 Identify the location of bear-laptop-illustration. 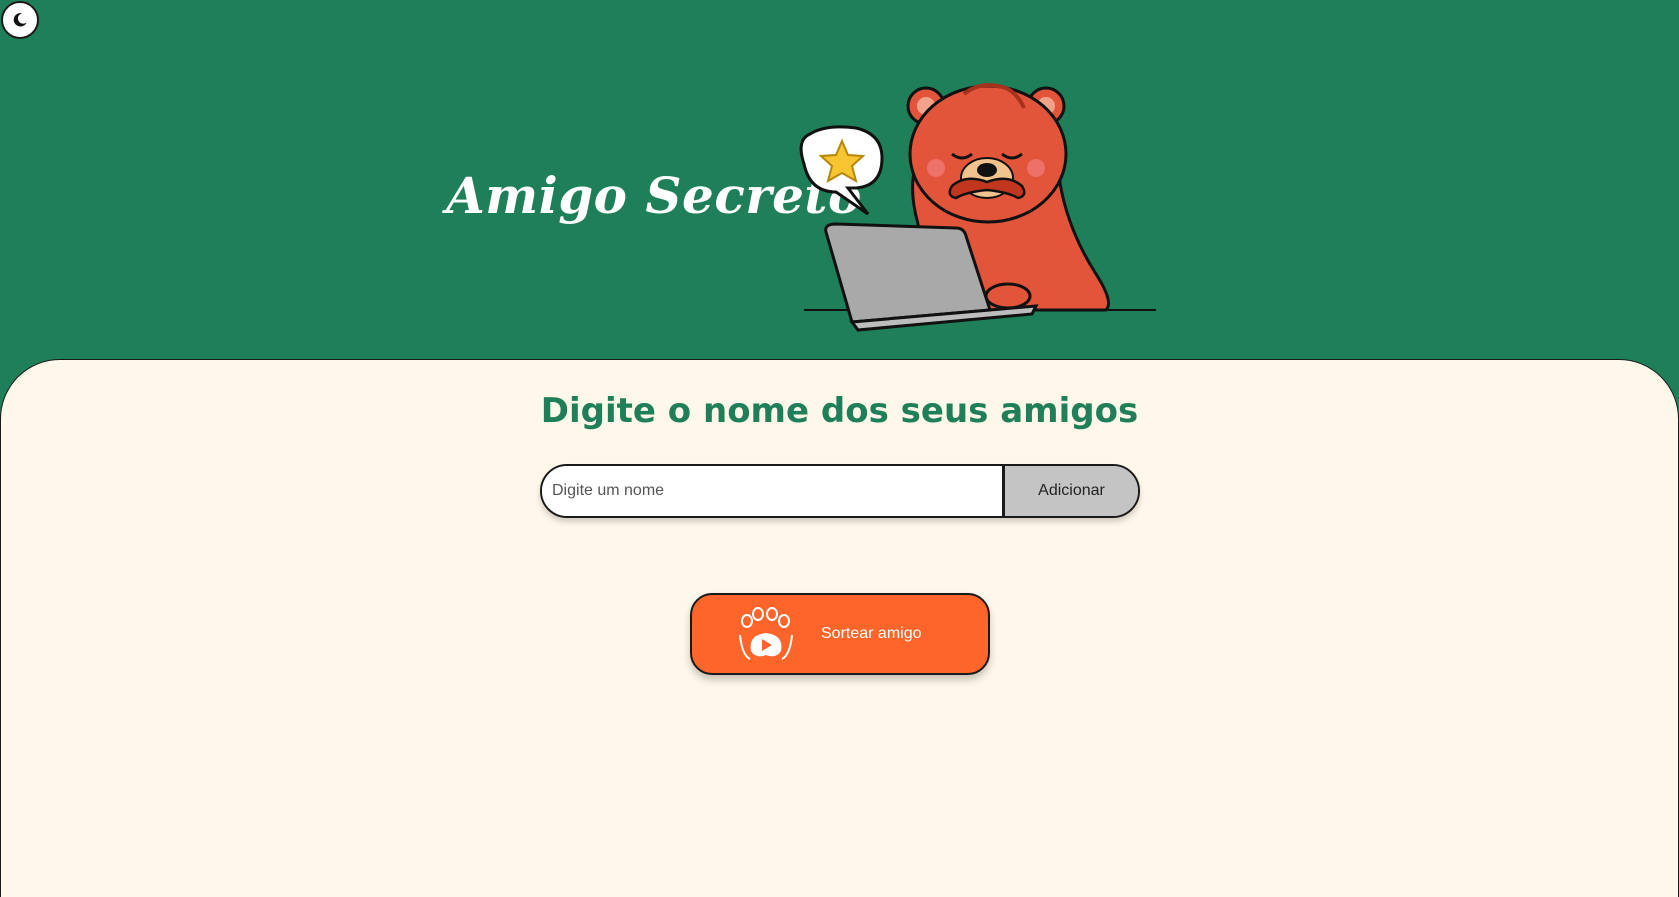
(977, 207).